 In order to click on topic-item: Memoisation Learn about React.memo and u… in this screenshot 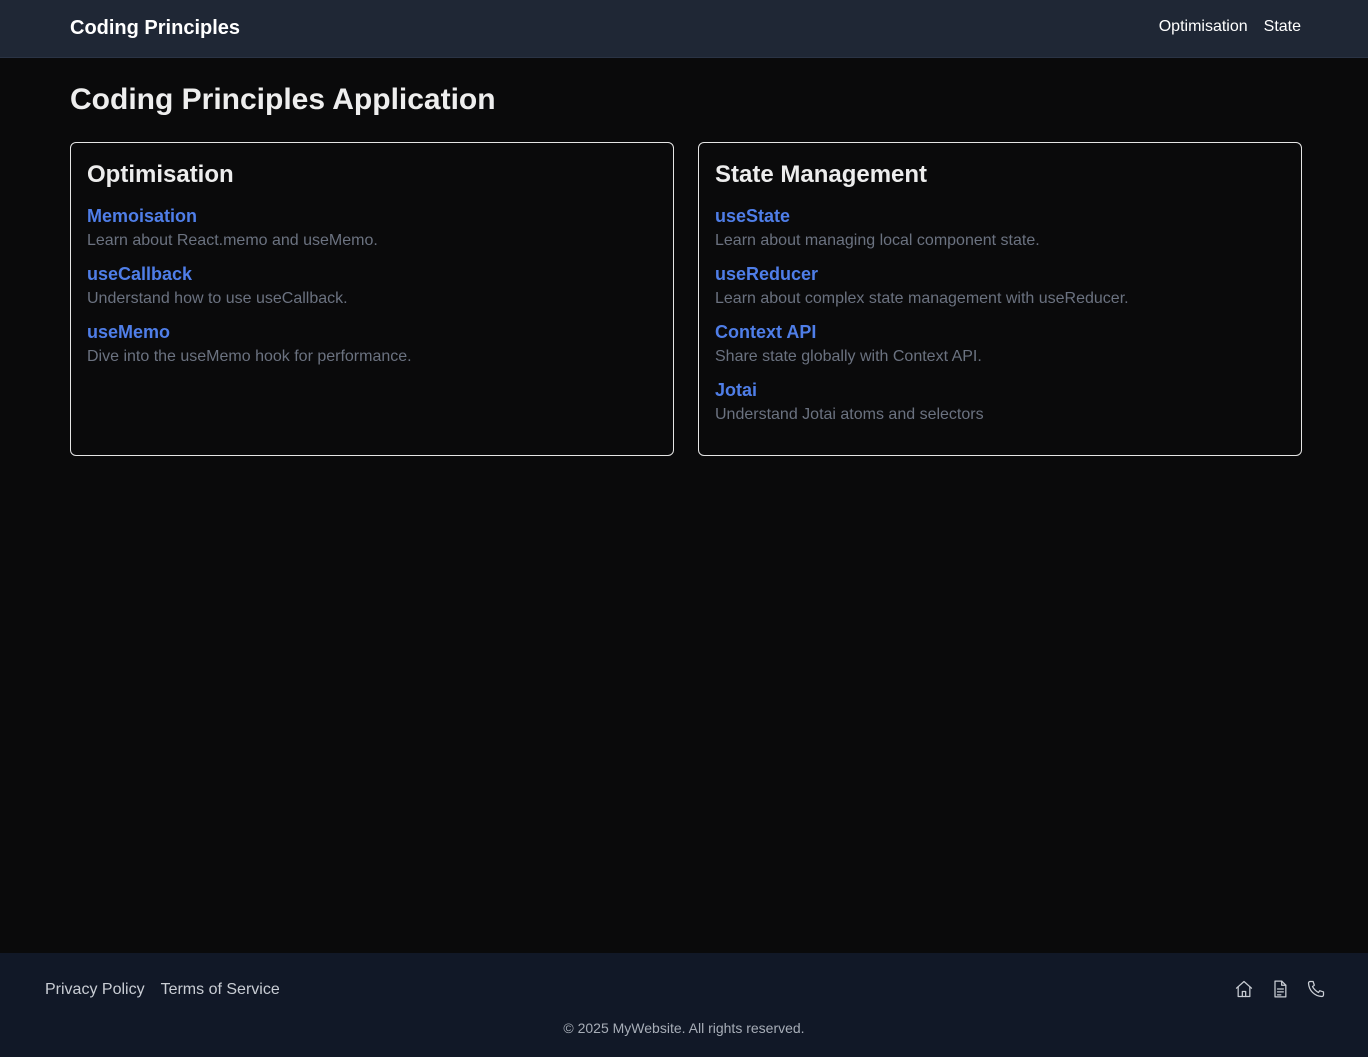, I will do `click(372, 229)`.